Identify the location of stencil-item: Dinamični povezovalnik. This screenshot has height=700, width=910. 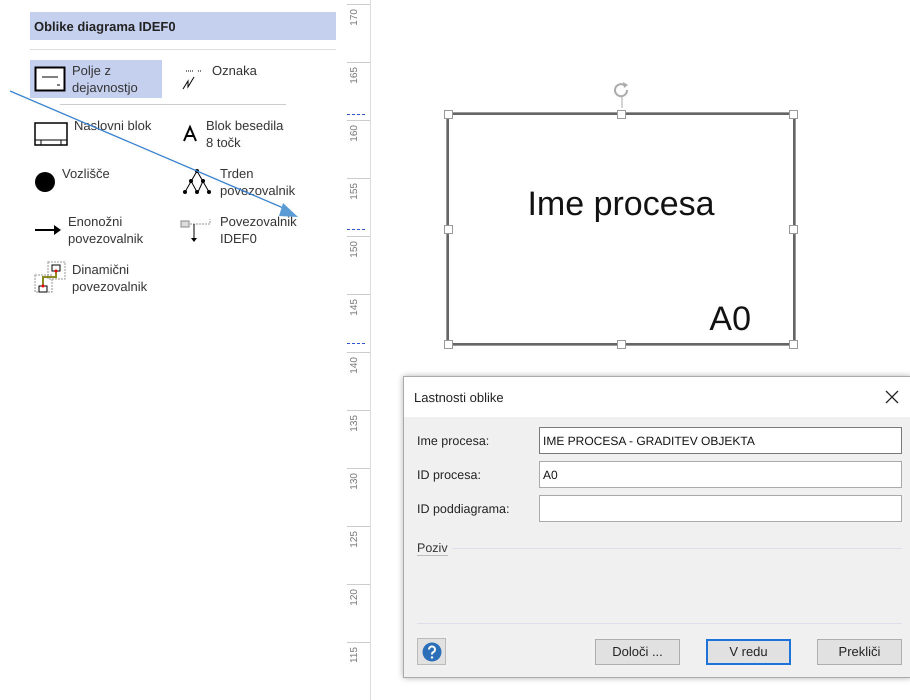
(96, 278).